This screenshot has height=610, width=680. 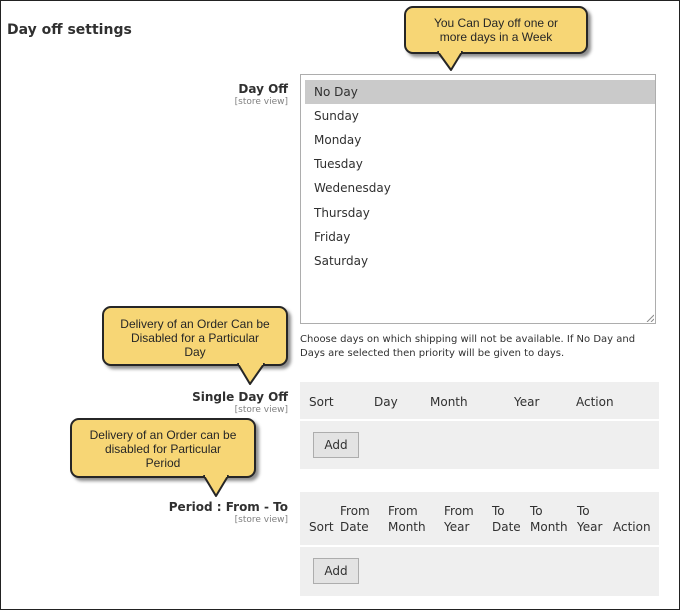 What do you see at coordinates (480, 237) in the screenshot?
I see `option-friday: Friday` at bounding box center [480, 237].